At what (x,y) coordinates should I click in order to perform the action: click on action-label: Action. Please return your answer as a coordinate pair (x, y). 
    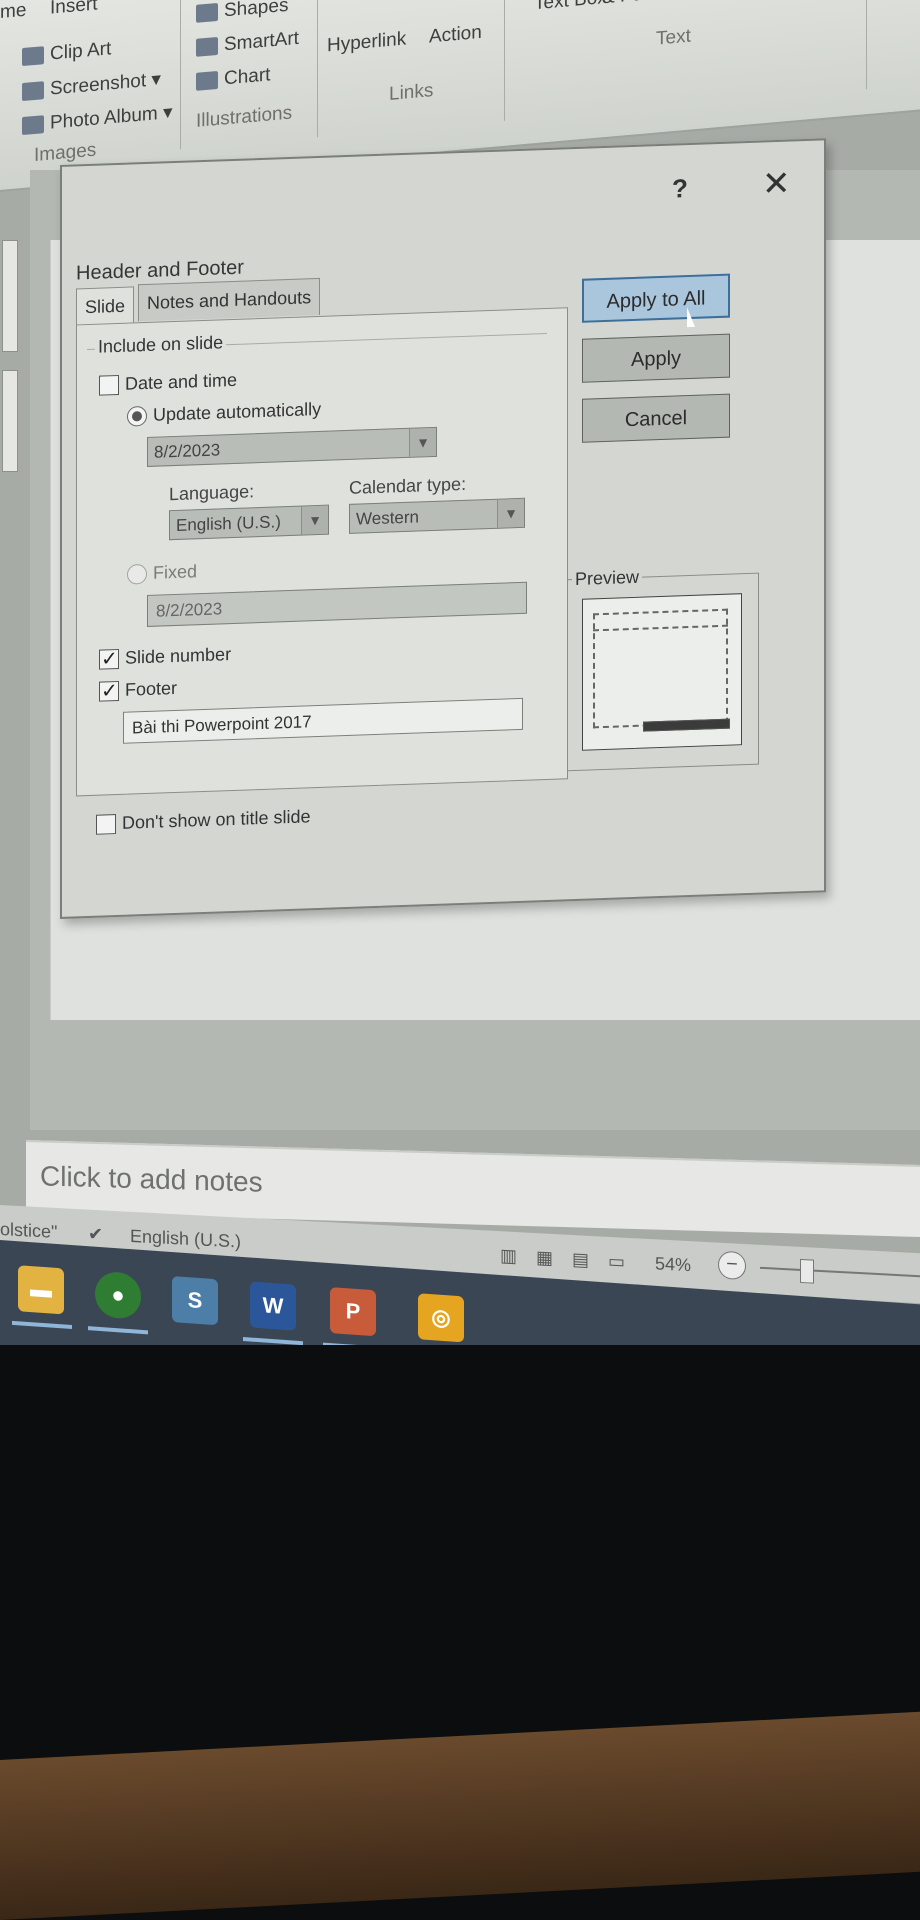
    Looking at the image, I should click on (455, 34).